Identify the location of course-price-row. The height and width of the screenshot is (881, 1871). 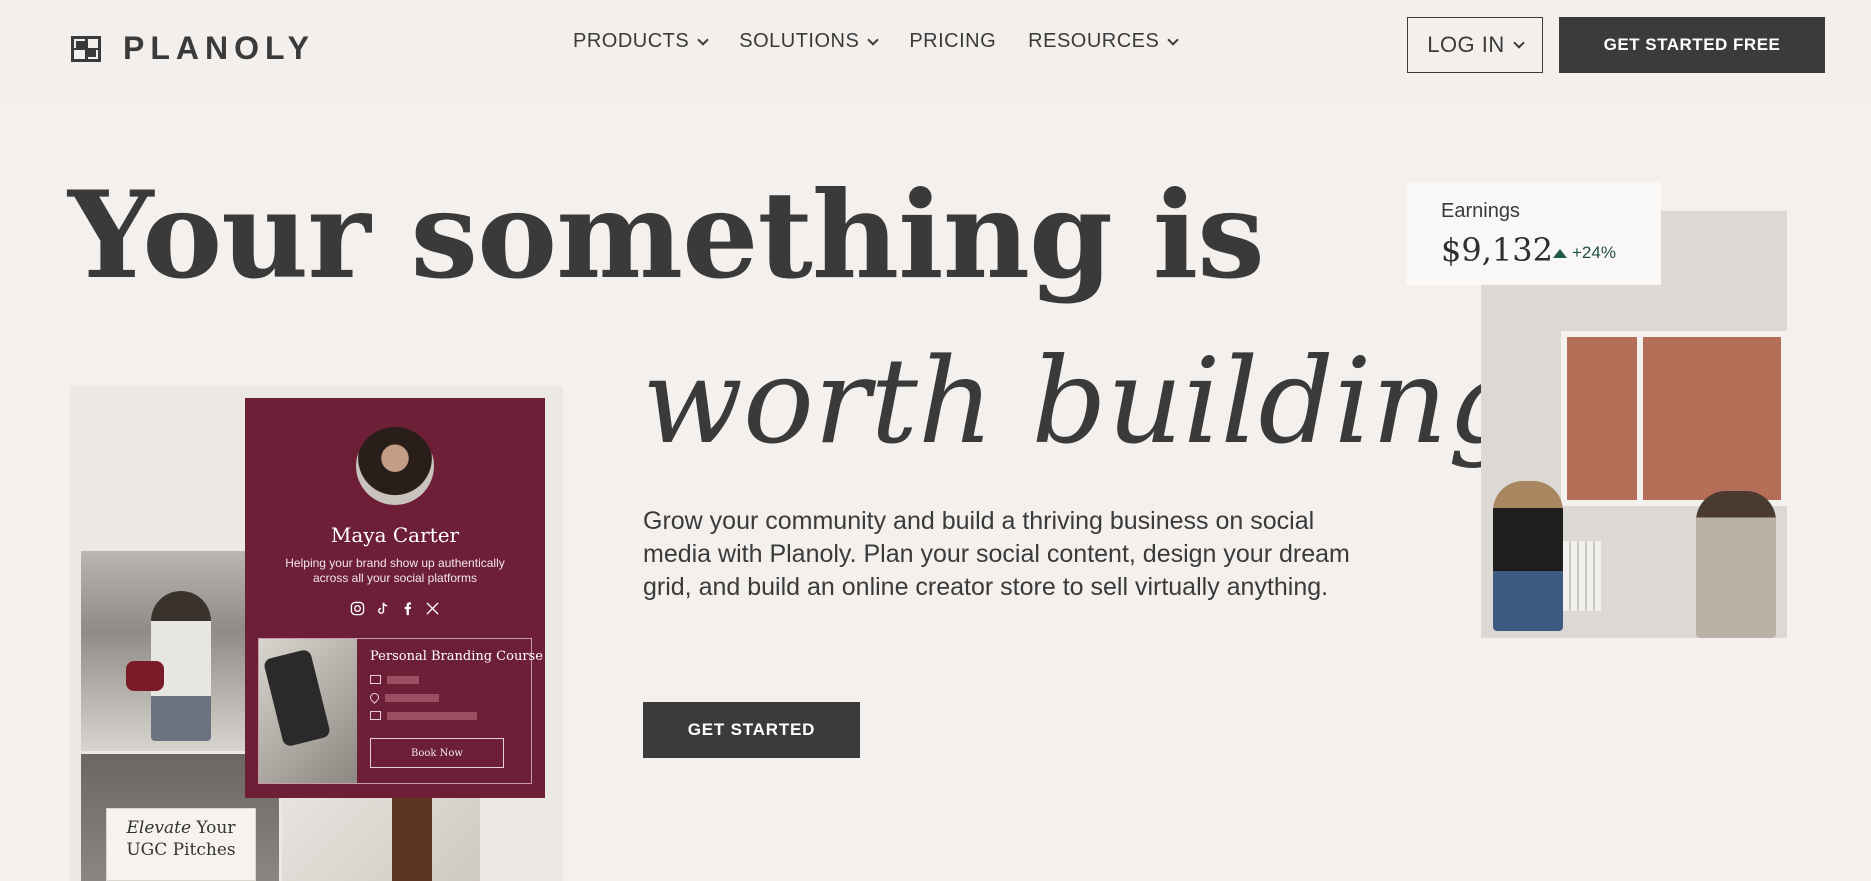
(394, 679).